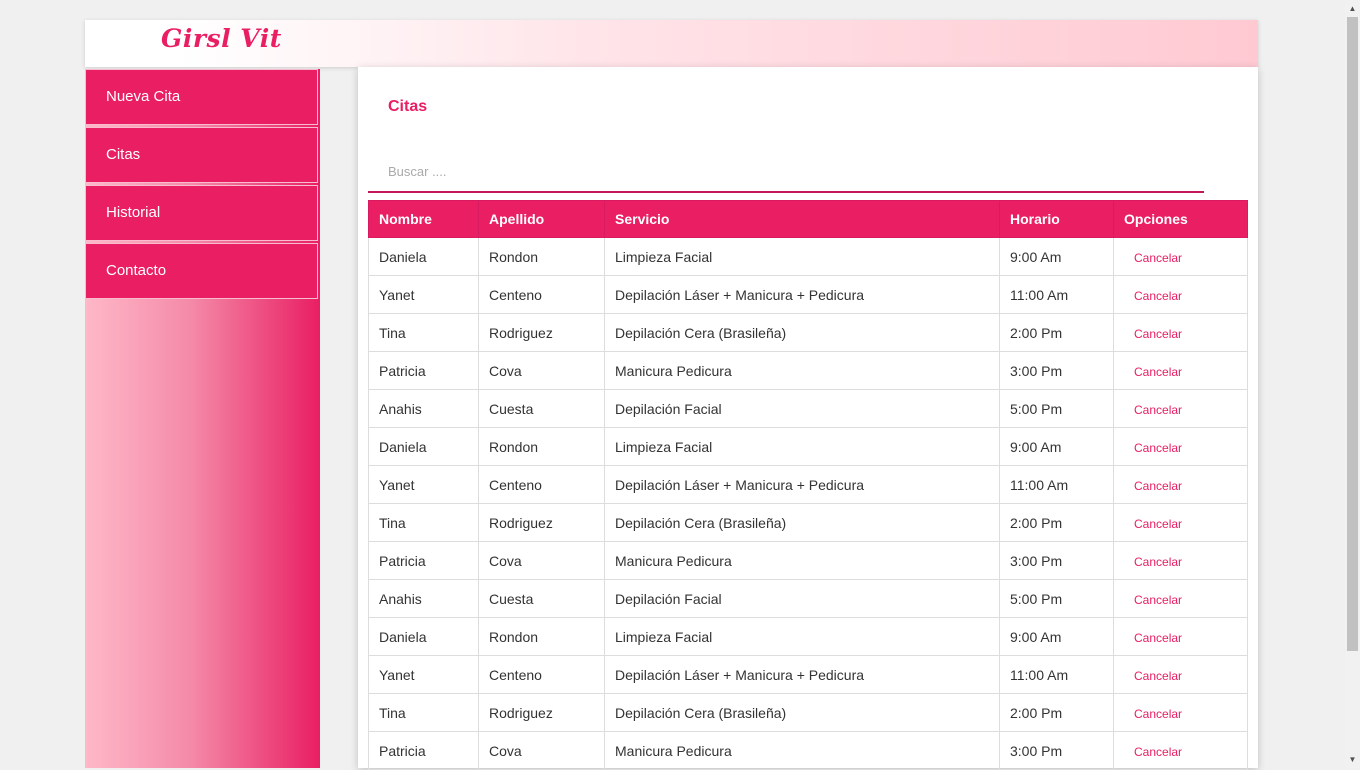 The height and width of the screenshot is (770, 1360). Describe the element at coordinates (201, 271) in the screenshot. I see `sidebar-item-contacto: Contacto` at that location.